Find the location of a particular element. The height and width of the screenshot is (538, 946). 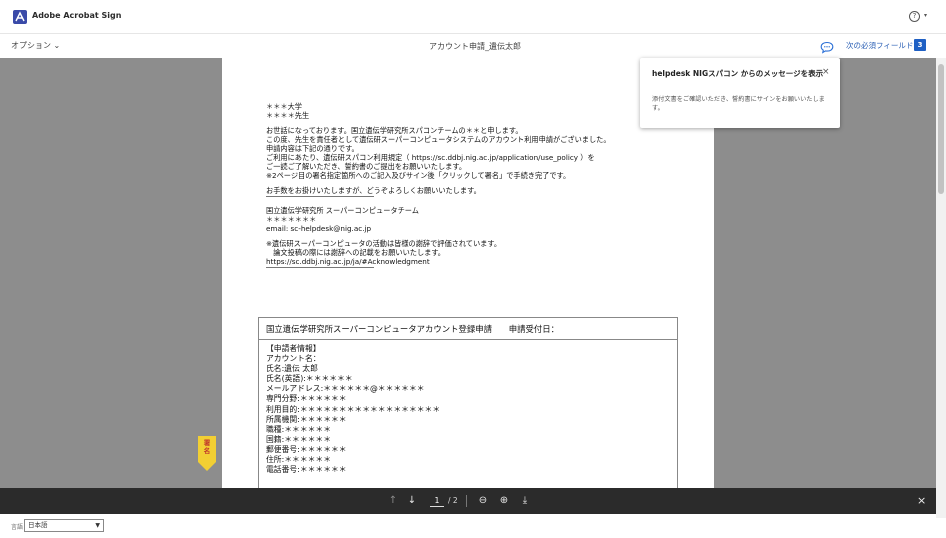

arrow-up-icon: ↑ is located at coordinates (393, 501).